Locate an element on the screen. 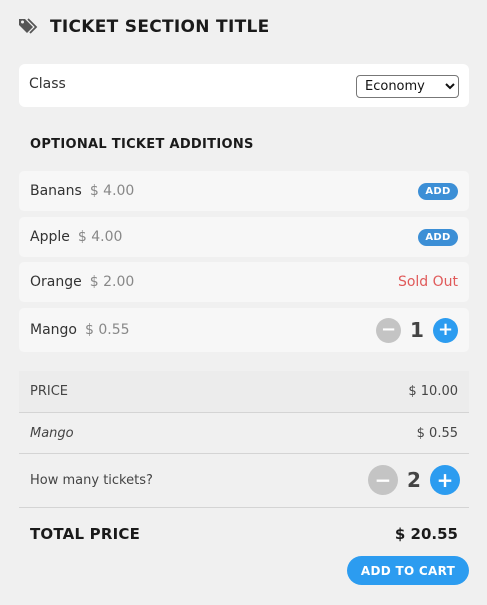  ticket-quantity: 2 is located at coordinates (414, 480).